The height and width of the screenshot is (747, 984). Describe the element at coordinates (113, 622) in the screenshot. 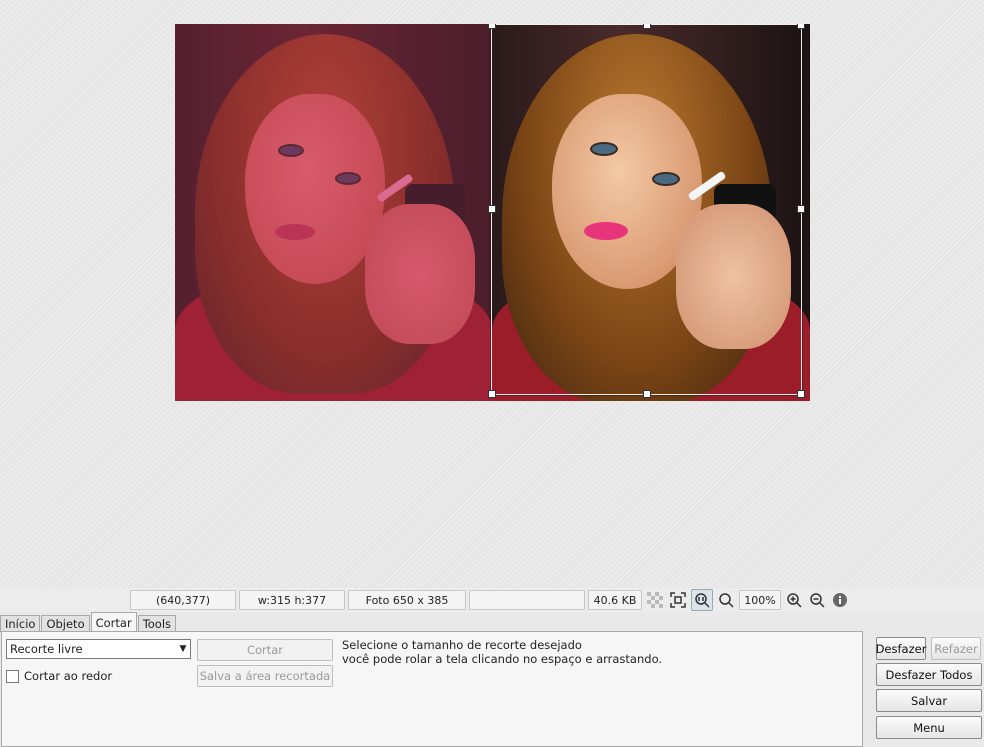

I see `tab-cortar: Cortar` at that location.